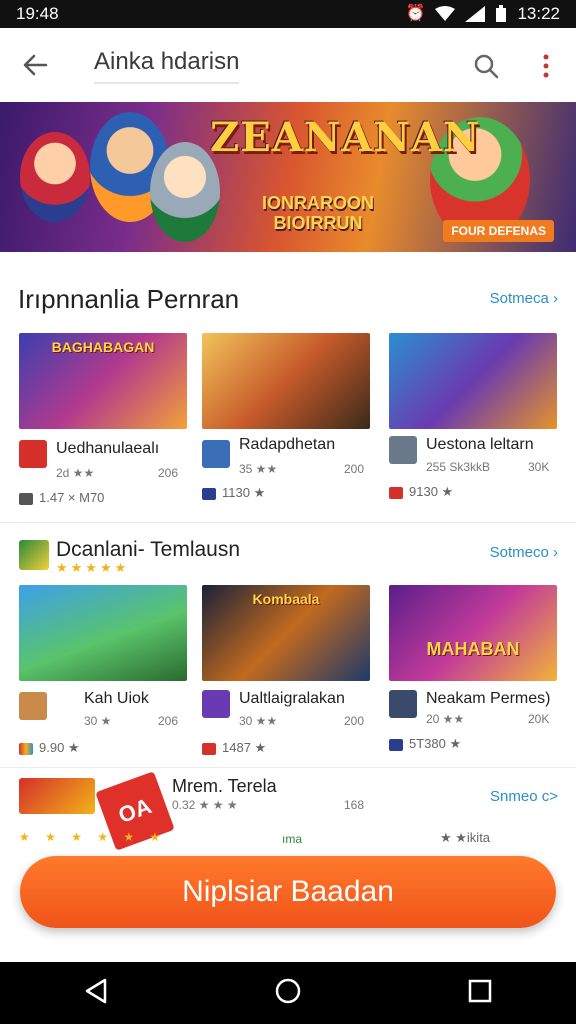  What do you see at coordinates (539, 467) in the screenshot?
I see `app-downloads: 30K` at bounding box center [539, 467].